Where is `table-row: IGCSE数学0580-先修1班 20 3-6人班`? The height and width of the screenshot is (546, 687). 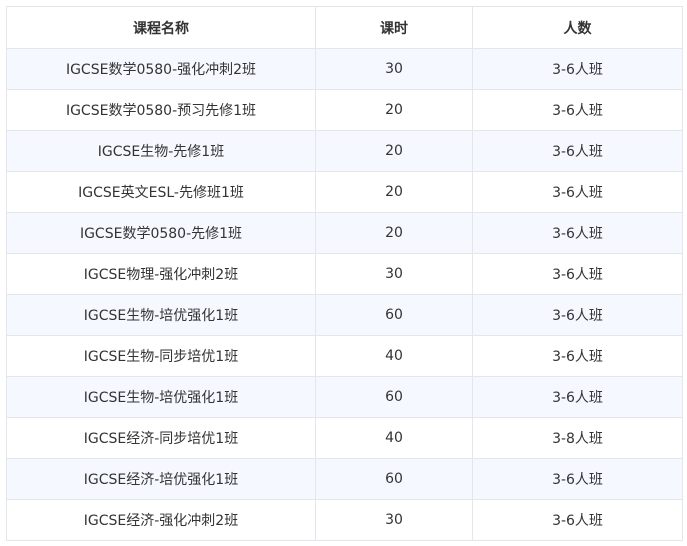 table-row: IGCSE数学0580-先修1班 20 3-6人班 is located at coordinates (344, 233).